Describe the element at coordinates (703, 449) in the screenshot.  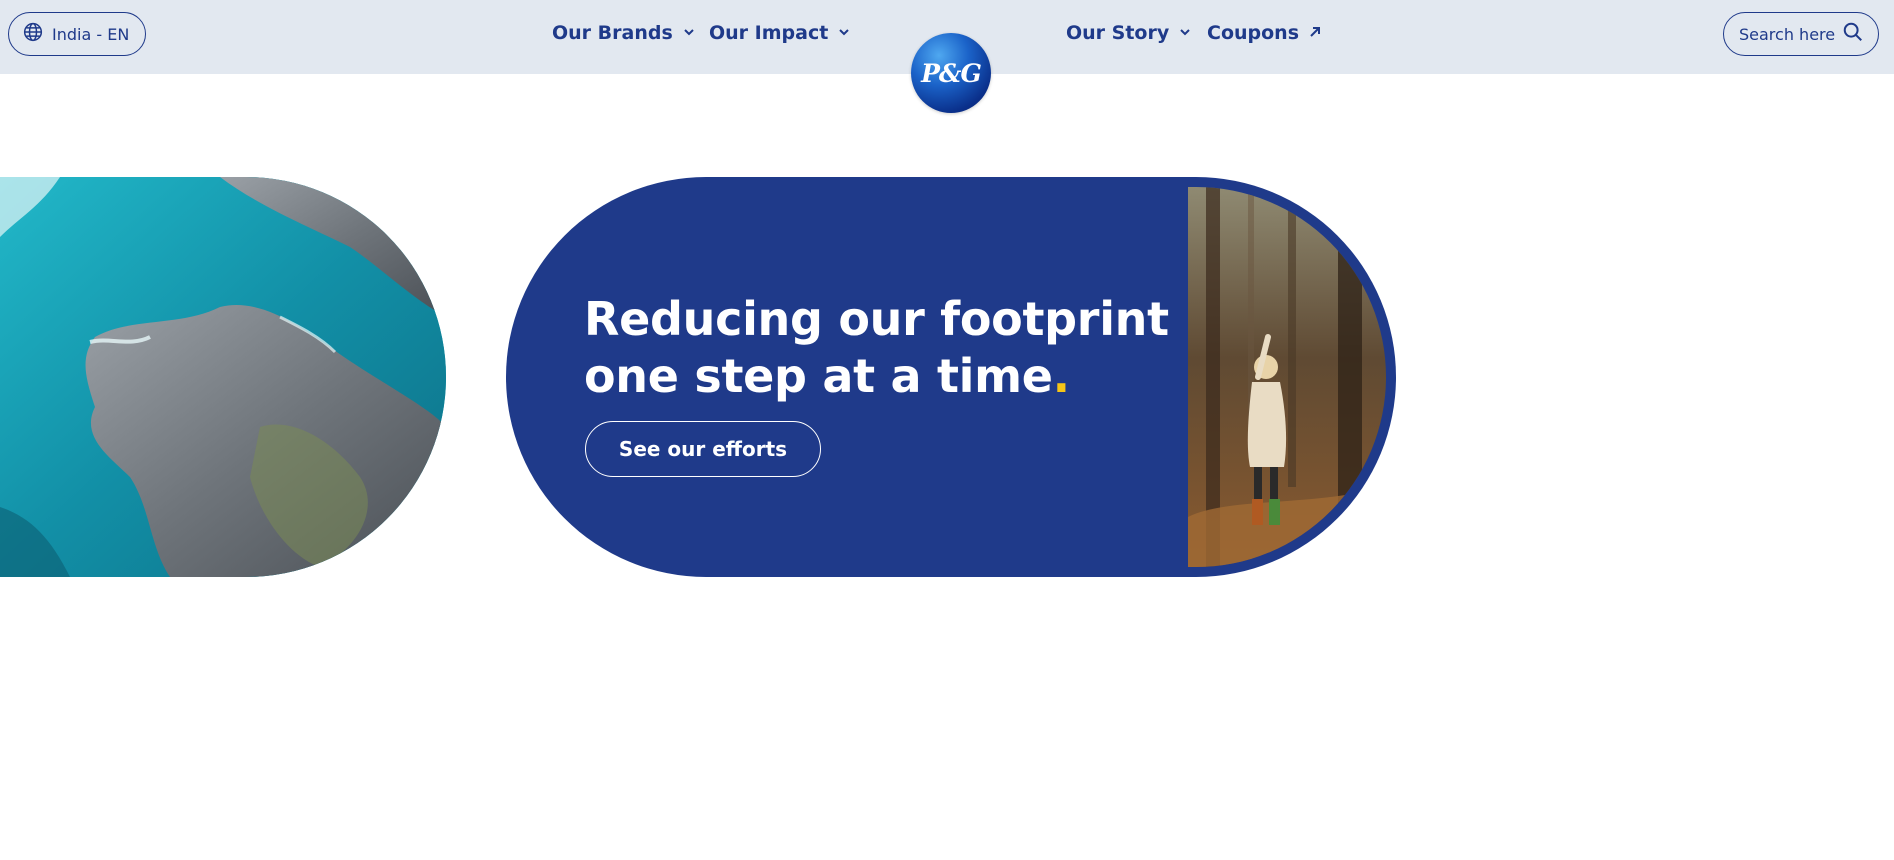
I see `see-our-efforts-button: See our efforts` at that location.